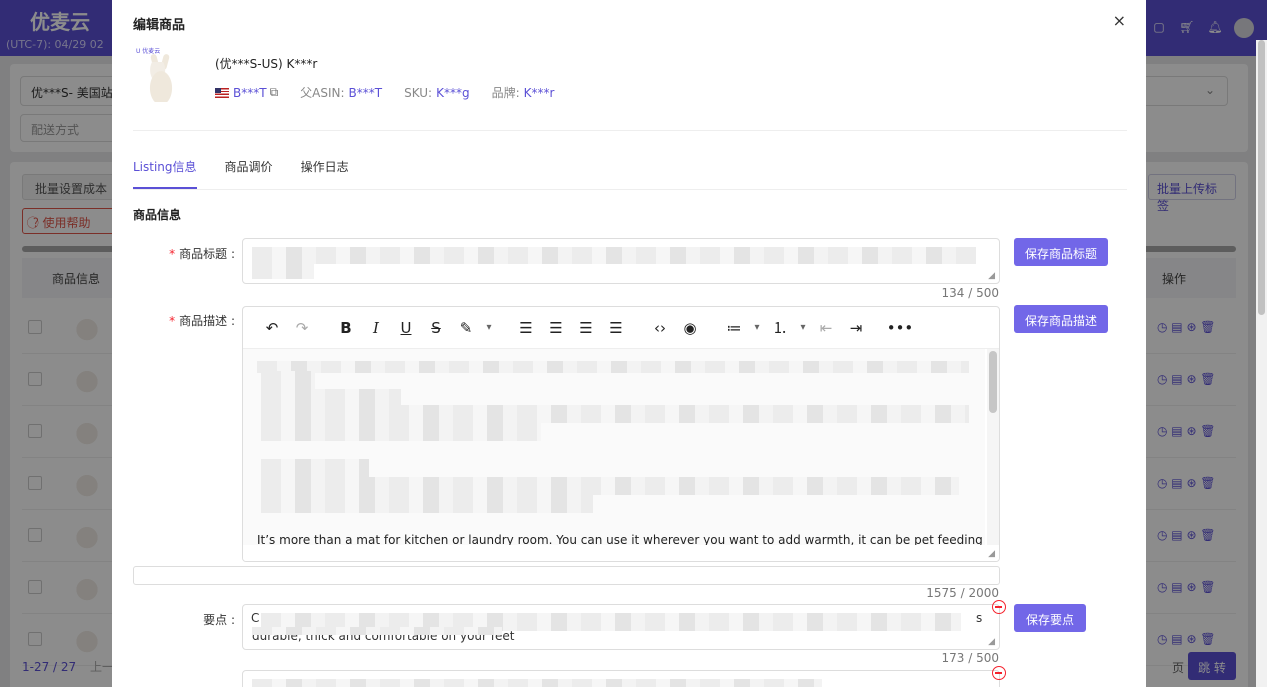 The image size is (1267, 687). What do you see at coordinates (165, 173) in the screenshot?
I see `tab-listing-info: Listing信息` at bounding box center [165, 173].